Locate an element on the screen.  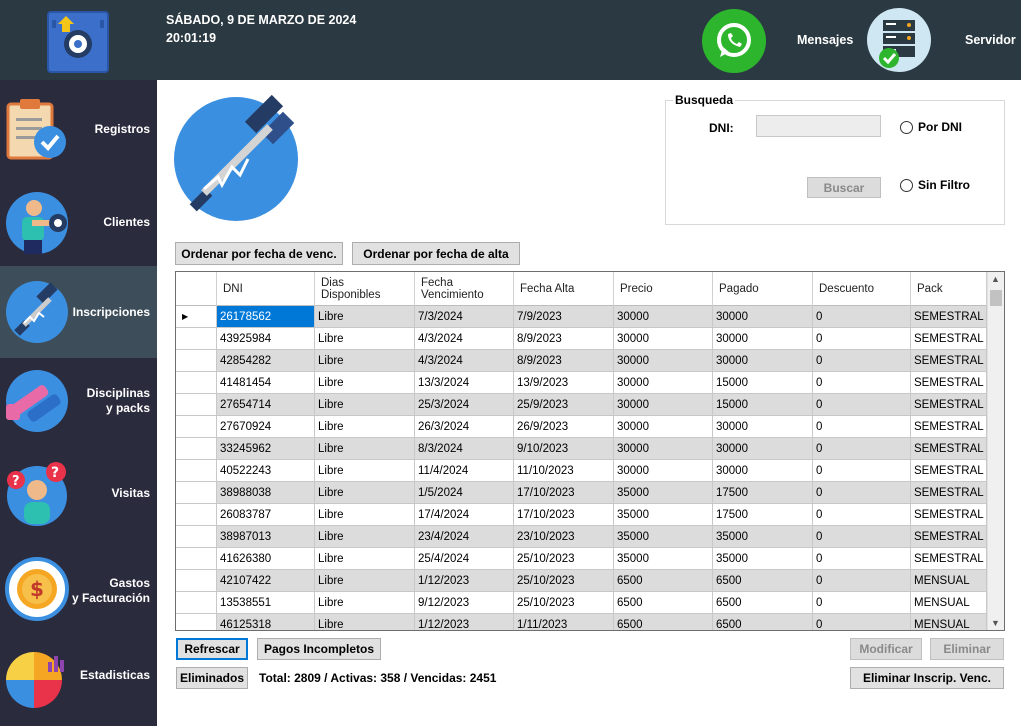
table-cell: 43925984 is located at coordinates (266, 339).